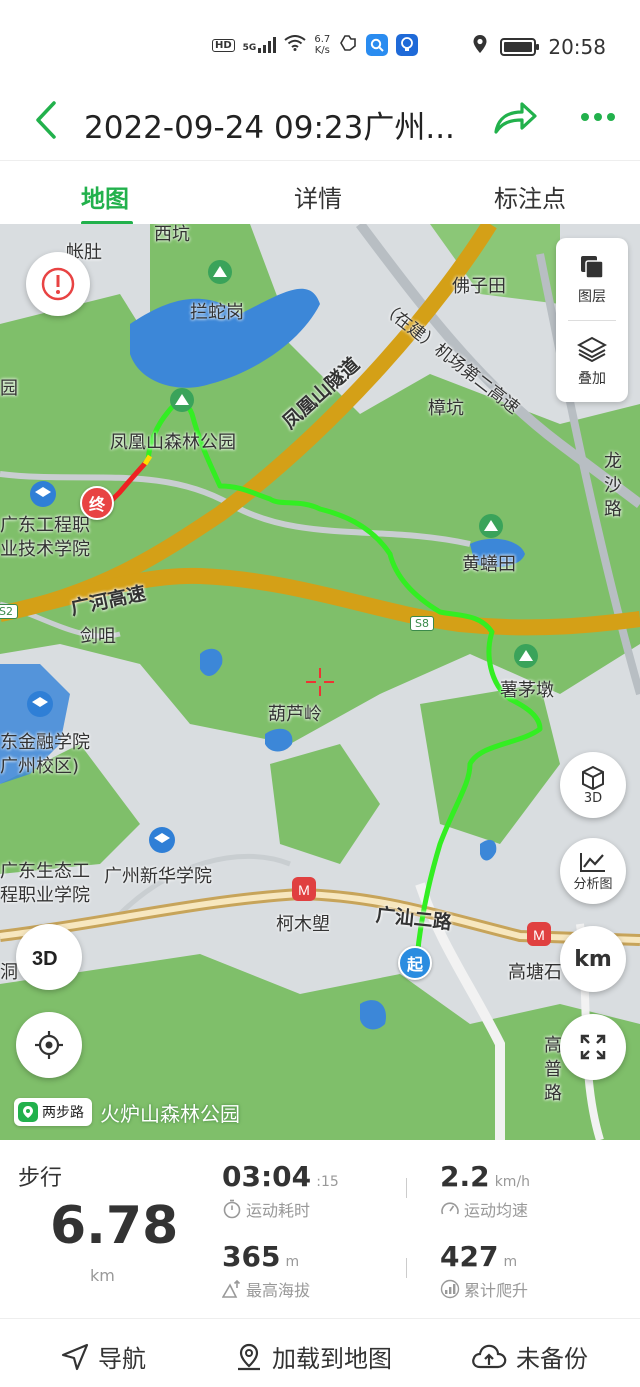 This screenshot has width=640, height=1387. What do you see at coordinates (593, 959) in the screenshot?
I see `unit-toggle-button: km` at bounding box center [593, 959].